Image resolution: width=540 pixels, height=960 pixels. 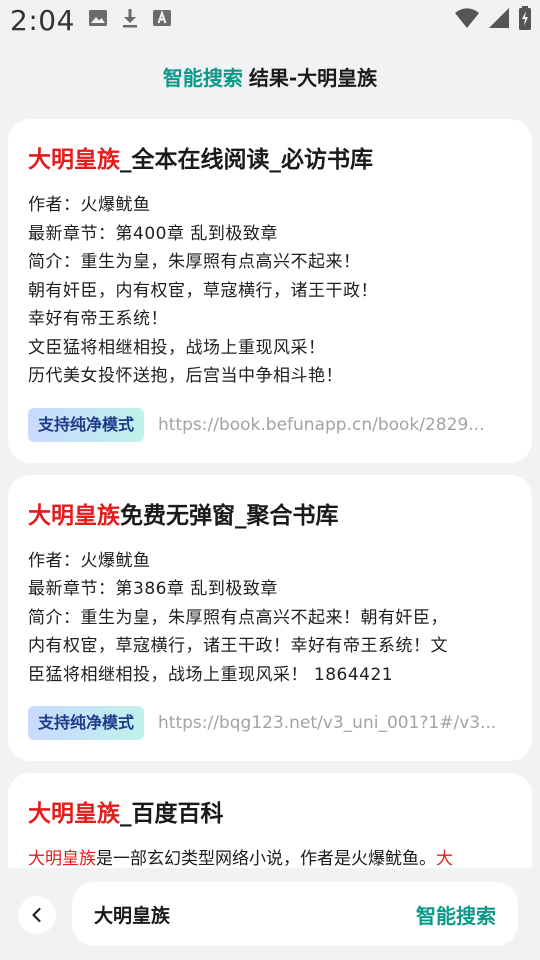 I want to click on result-title: 大明皇族_百度百科, so click(x=269, y=814).